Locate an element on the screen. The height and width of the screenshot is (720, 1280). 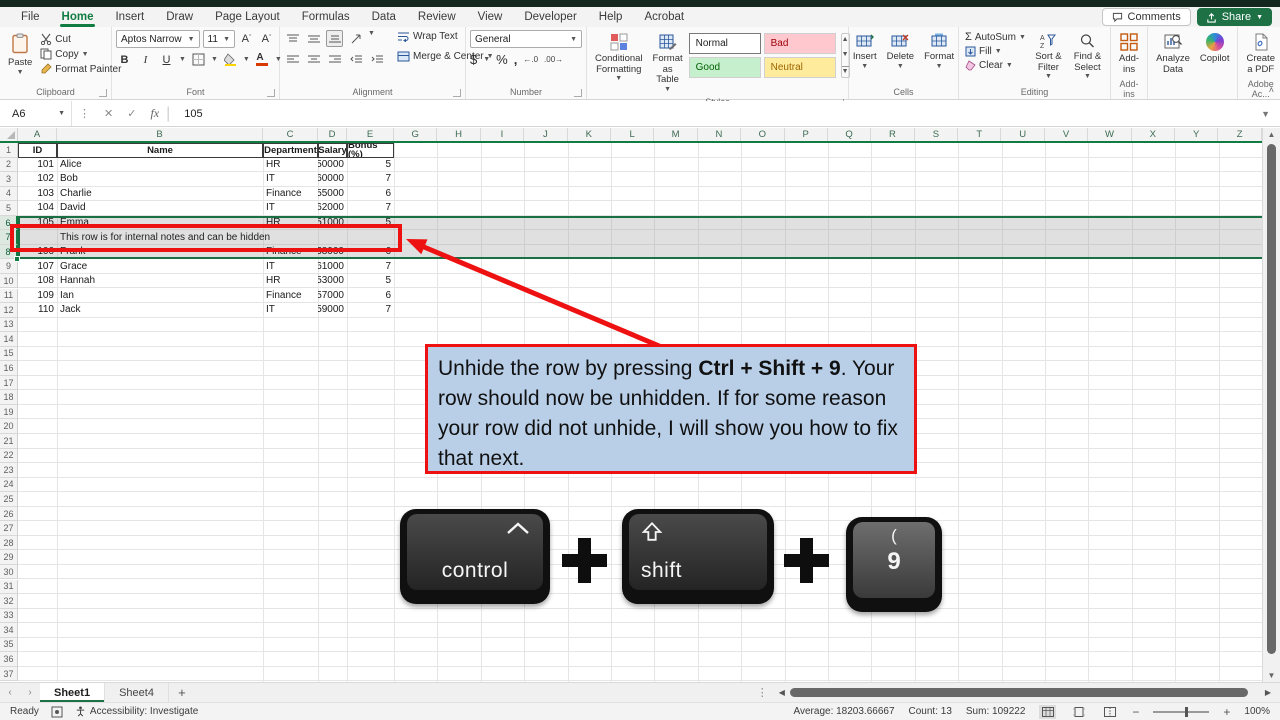
cell-style-normal: Normal is located at coordinates (724, 43).